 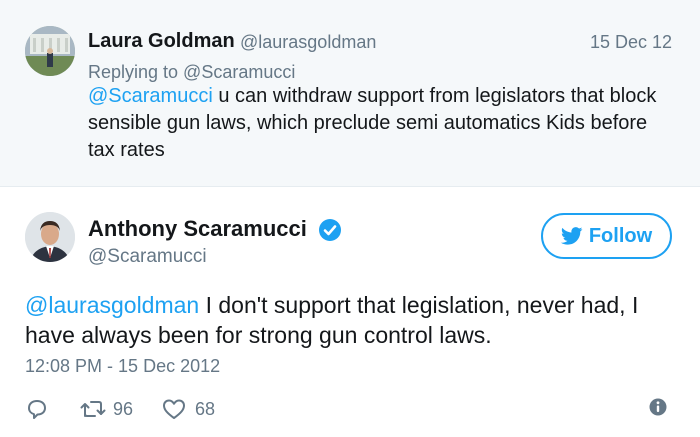 What do you see at coordinates (205, 408) in the screenshot?
I see `like-count: 68` at bounding box center [205, 408].